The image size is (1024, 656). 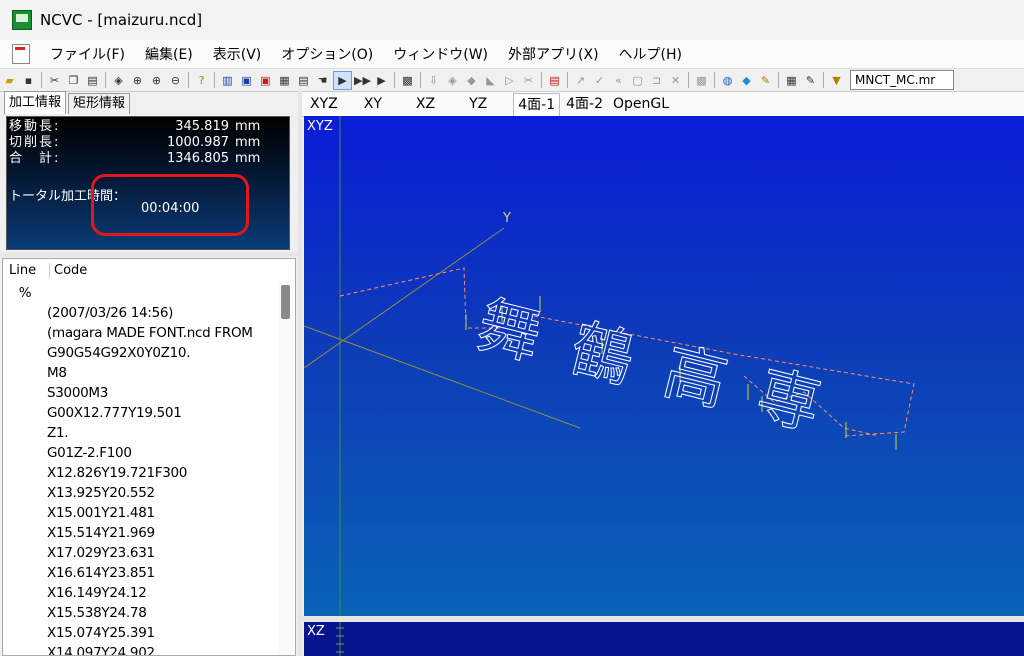 I want to click on move-length-value: 345.819, so click(x=202, y=126).